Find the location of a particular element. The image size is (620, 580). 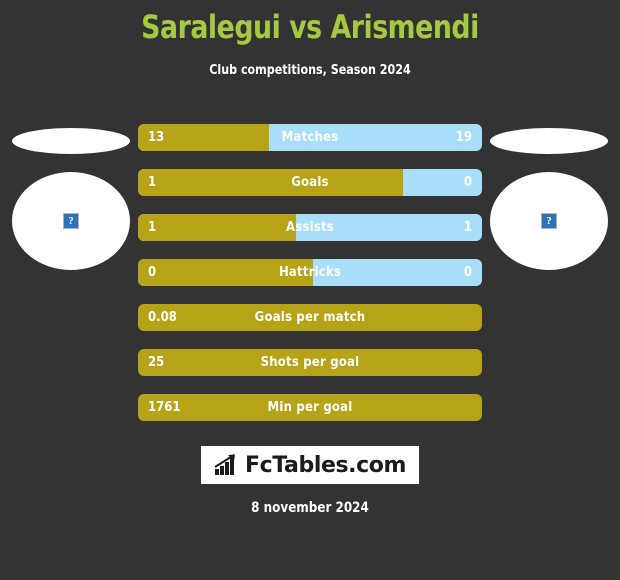

page-subtitle: Club competitions, Season 2024 is located at coordinates (310, 70).